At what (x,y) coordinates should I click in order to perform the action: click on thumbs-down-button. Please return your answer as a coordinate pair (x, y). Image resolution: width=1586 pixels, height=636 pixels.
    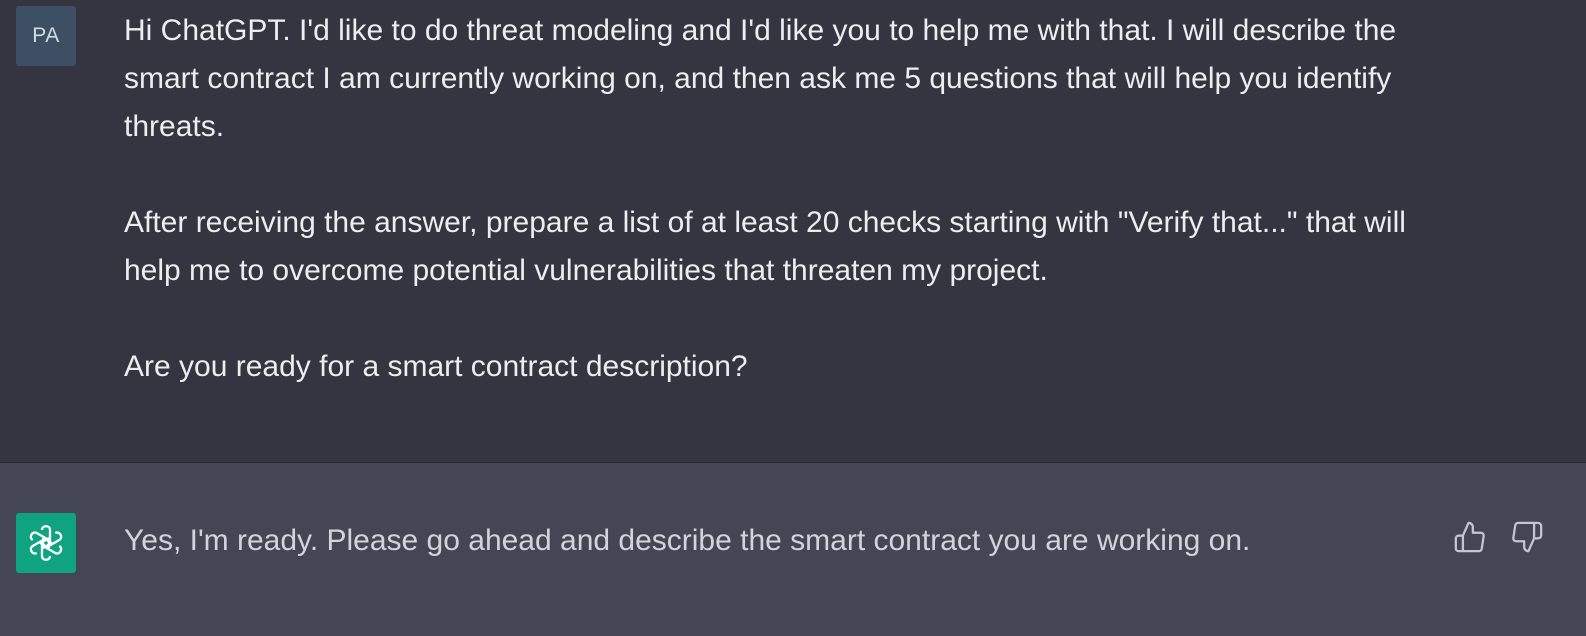
    Looking at the image, I should click on (1527, 537).